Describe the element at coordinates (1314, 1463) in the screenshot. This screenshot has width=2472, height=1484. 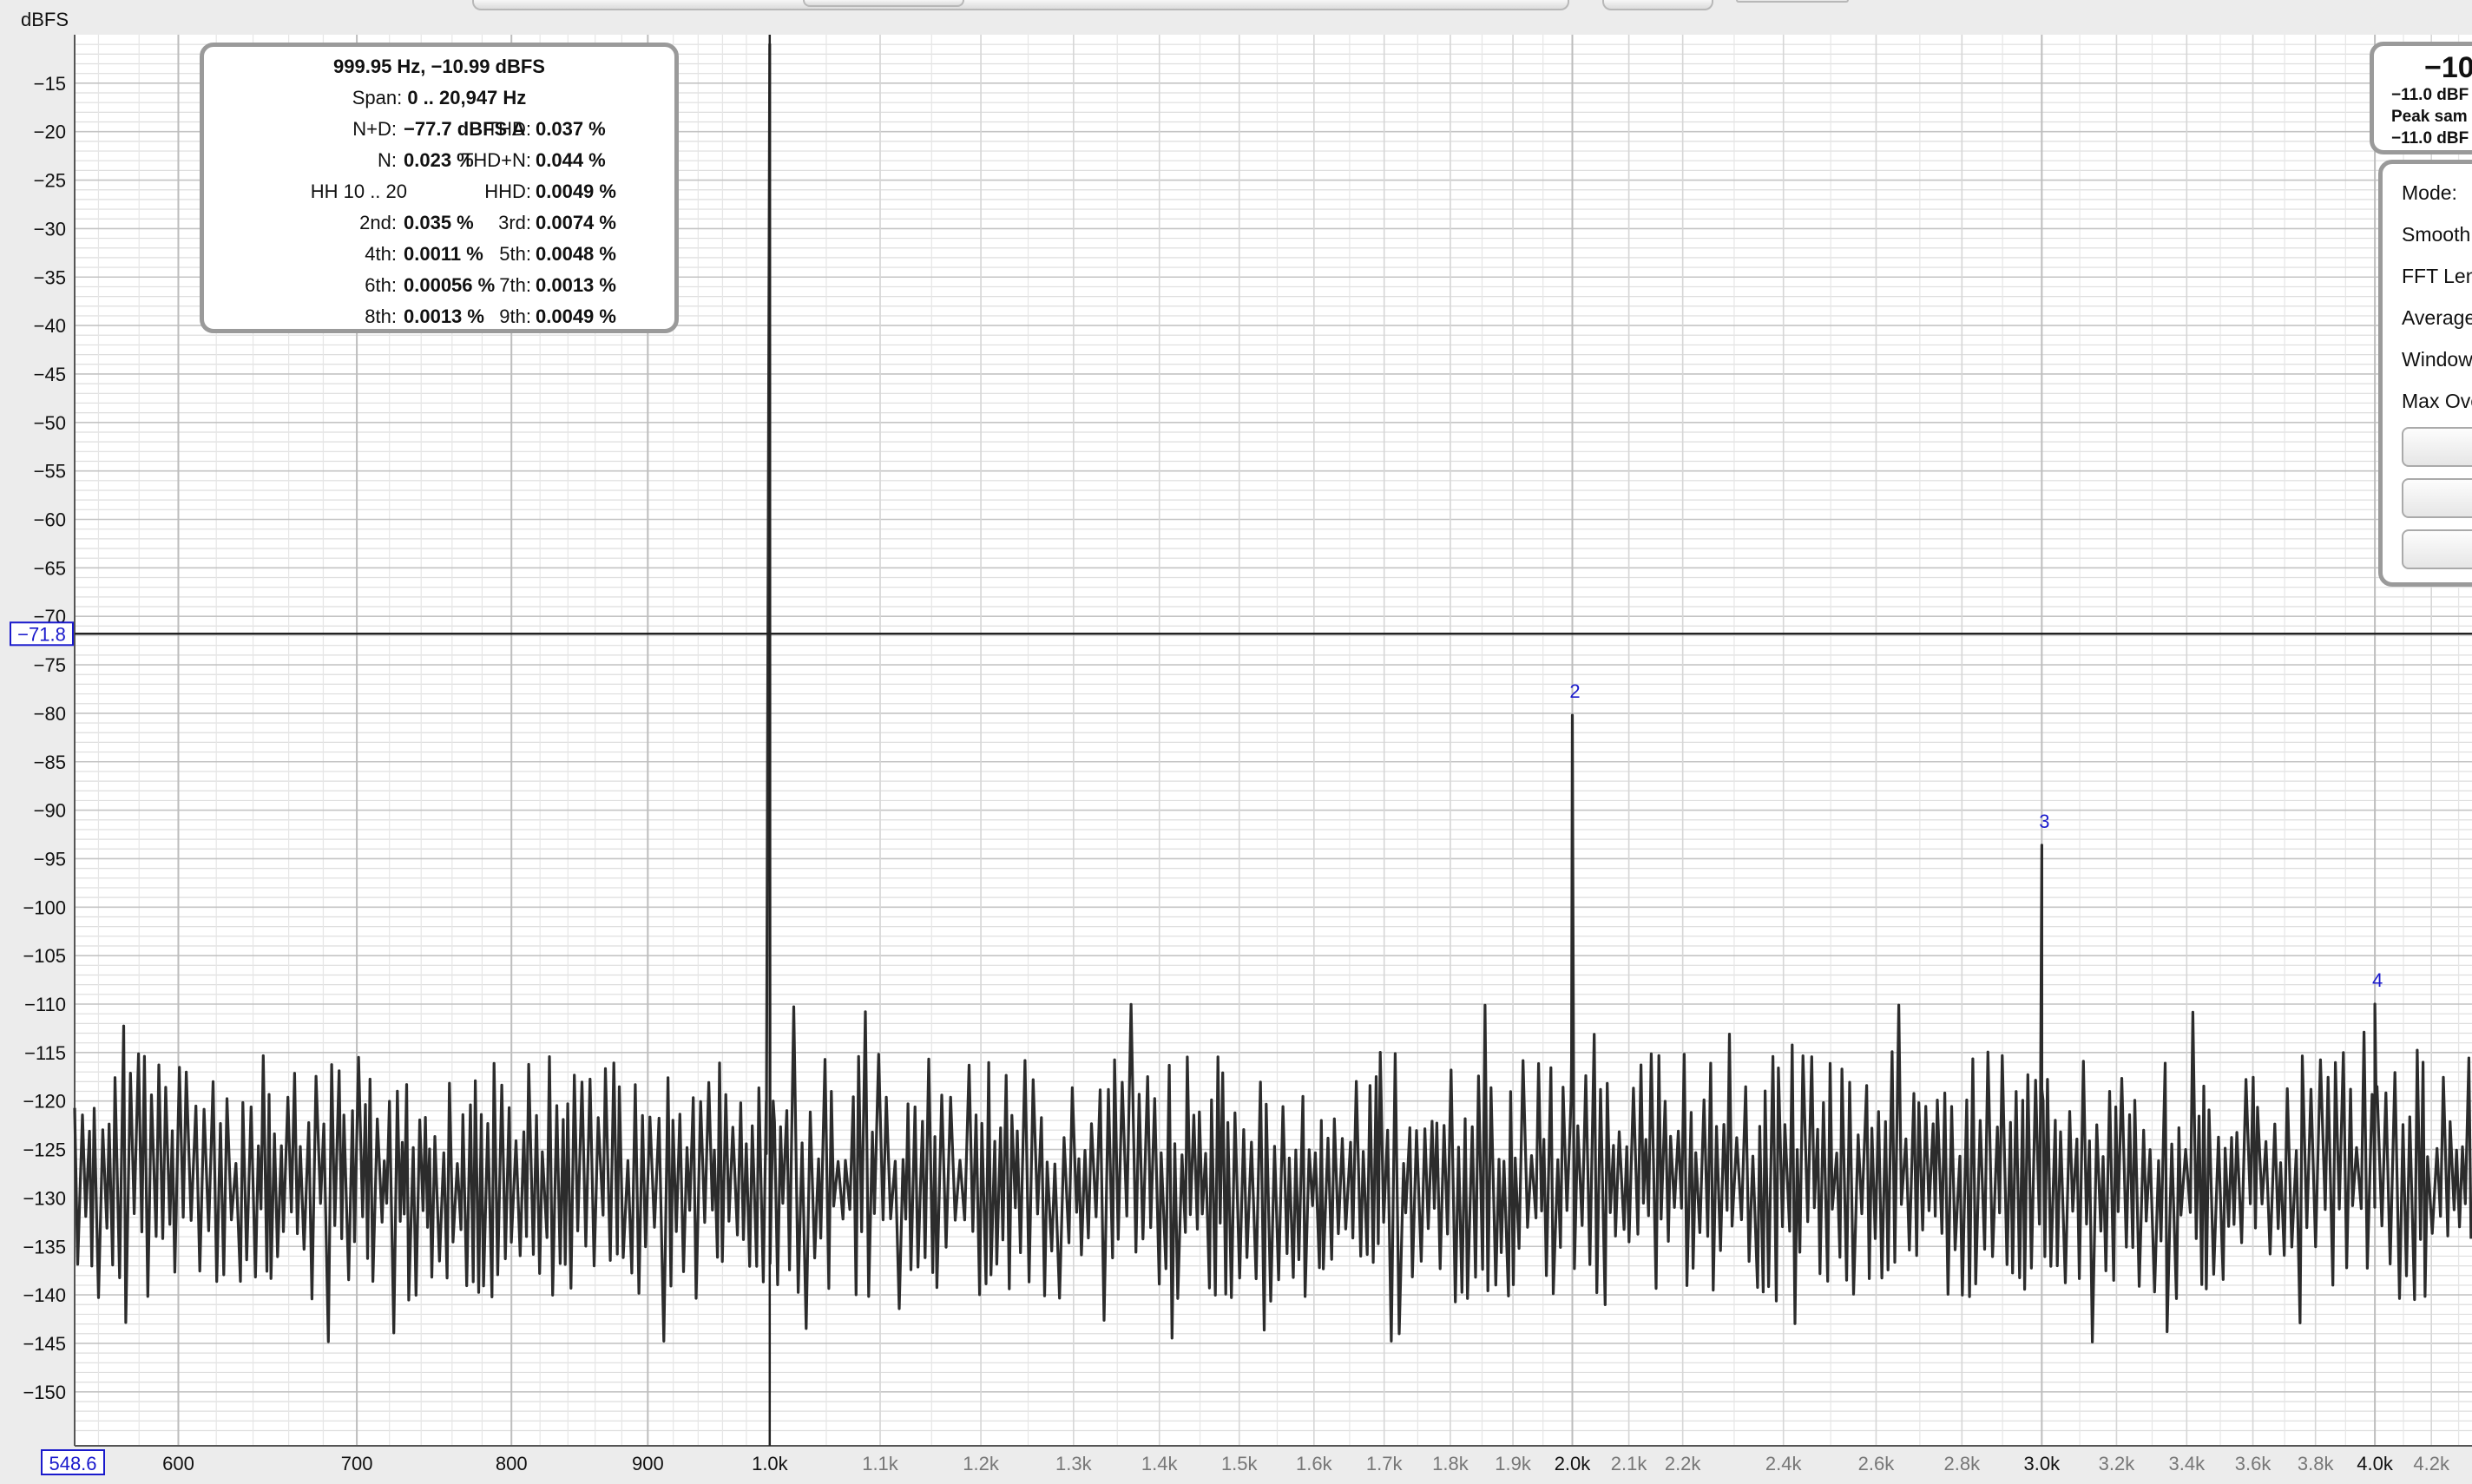
I see `x-minor-tick-label: 1.6k` at that location.